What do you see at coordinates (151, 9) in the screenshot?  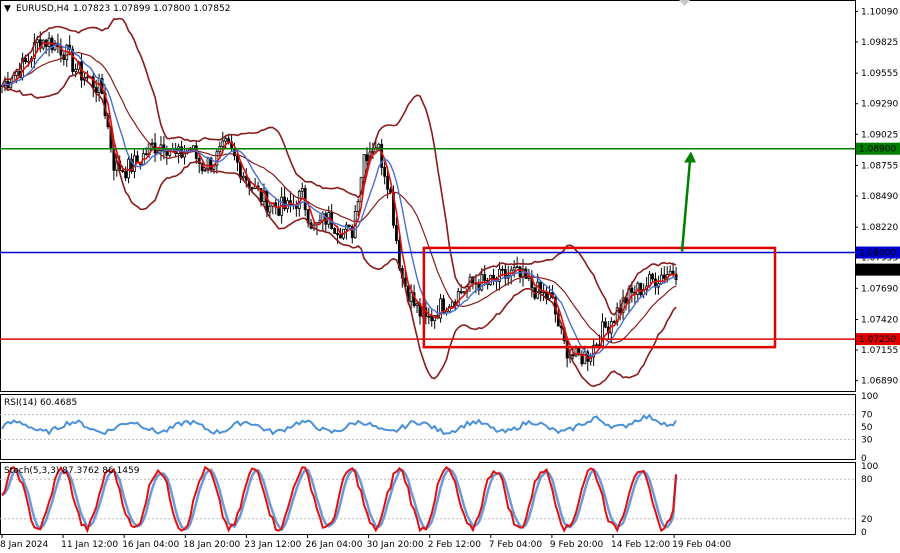 I see `ohlc-values: 1.07823 1.07899 1.07800 1.07852` at bounding box center [151, 9].